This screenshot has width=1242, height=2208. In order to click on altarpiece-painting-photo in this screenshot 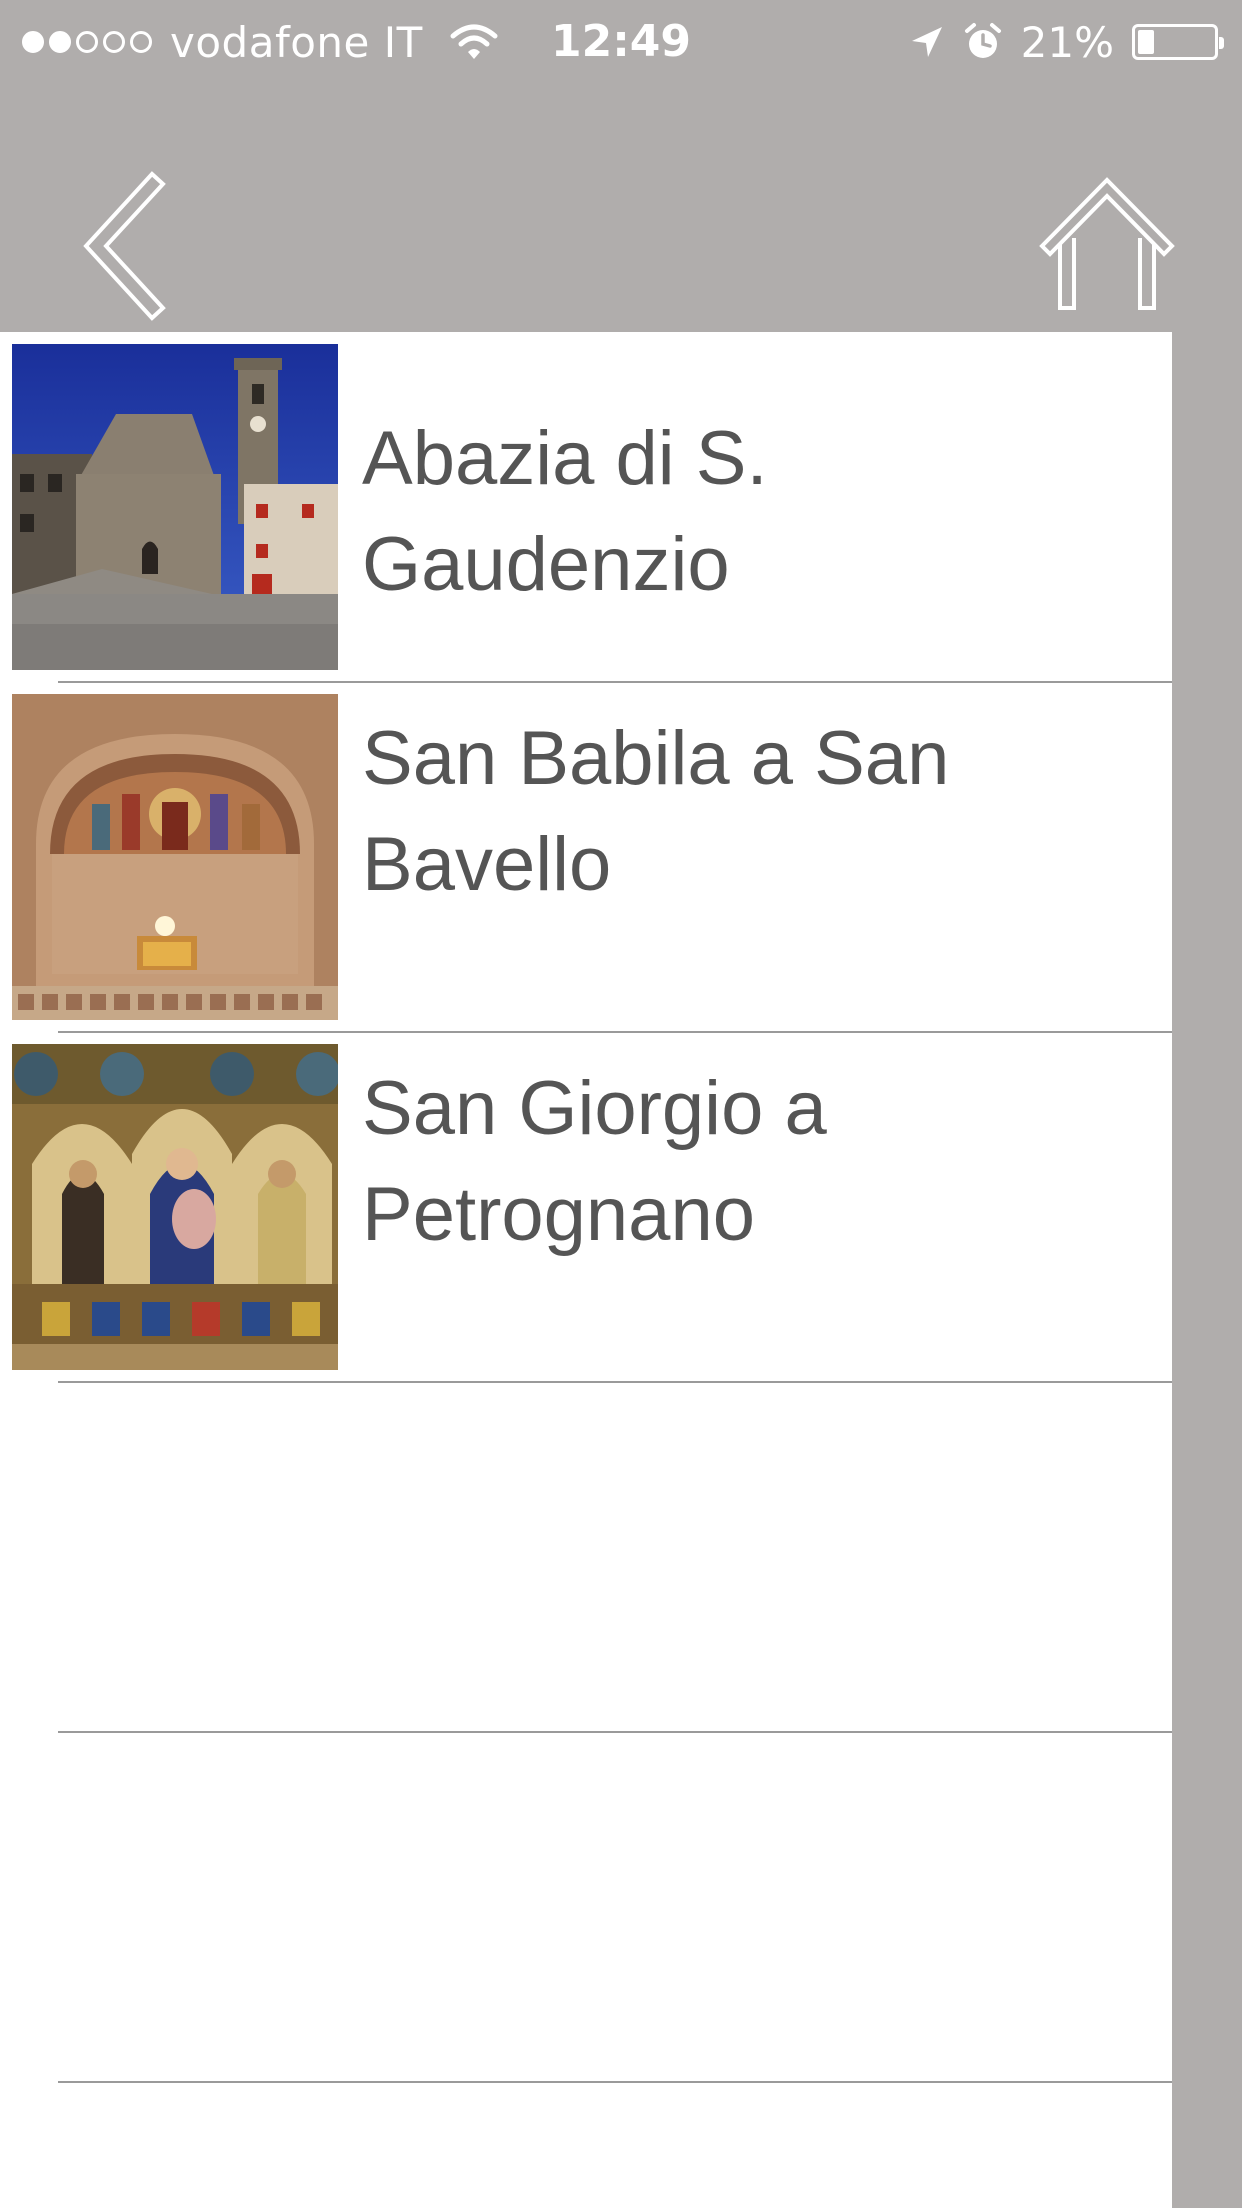, I will do `click(175, 1207)`.